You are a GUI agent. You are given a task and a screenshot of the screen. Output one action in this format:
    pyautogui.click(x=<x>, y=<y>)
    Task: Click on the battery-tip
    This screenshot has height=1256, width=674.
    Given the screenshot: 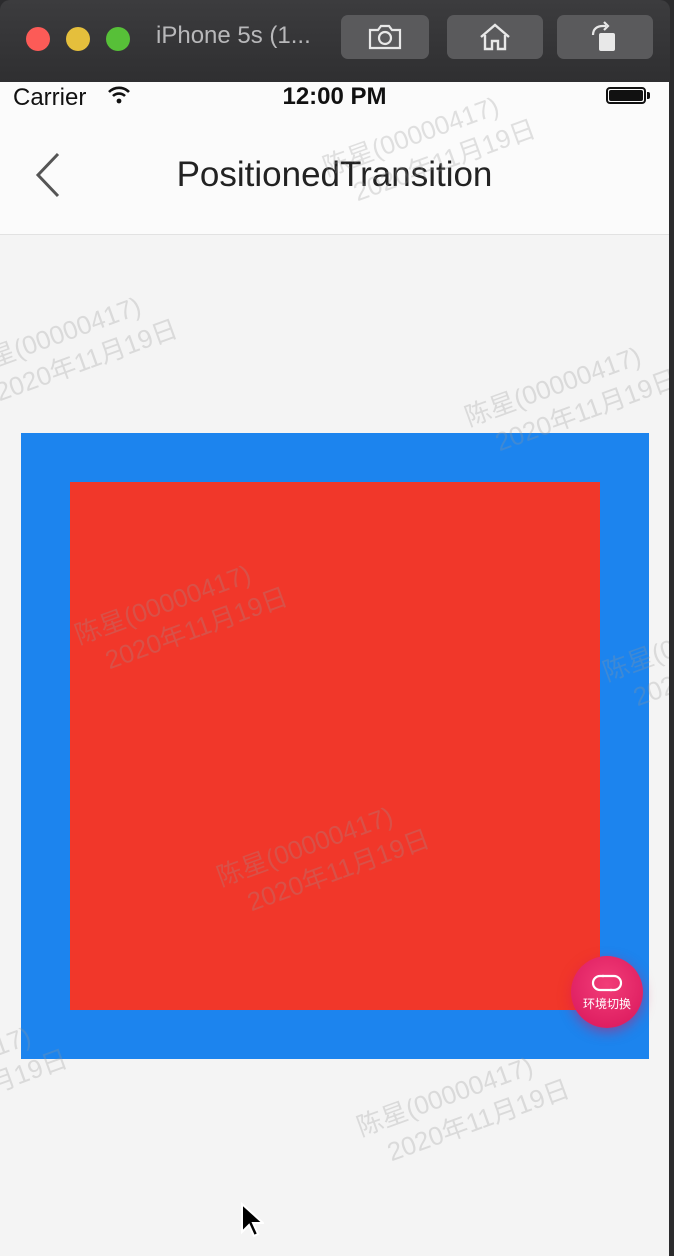 What is the action you would take?
    pyautogui.click(x=648, y=95)
    